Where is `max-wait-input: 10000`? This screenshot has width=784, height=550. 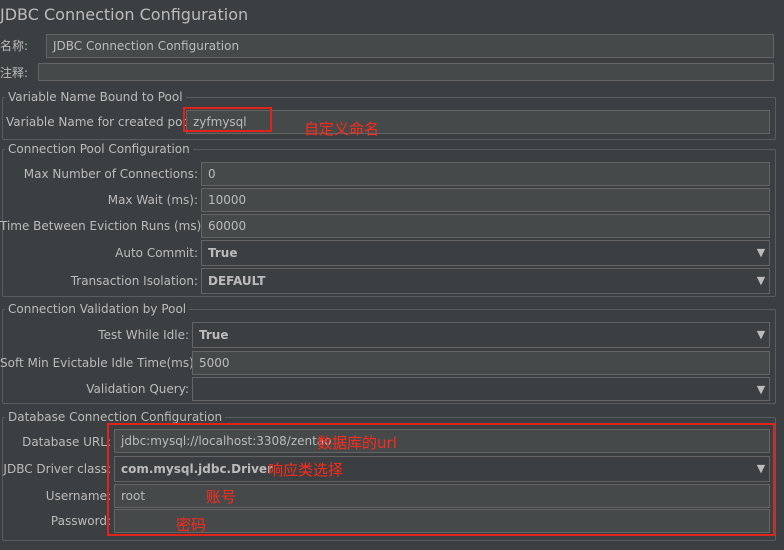
max-wait-input: 10000 is located at coordinates (485, 200).